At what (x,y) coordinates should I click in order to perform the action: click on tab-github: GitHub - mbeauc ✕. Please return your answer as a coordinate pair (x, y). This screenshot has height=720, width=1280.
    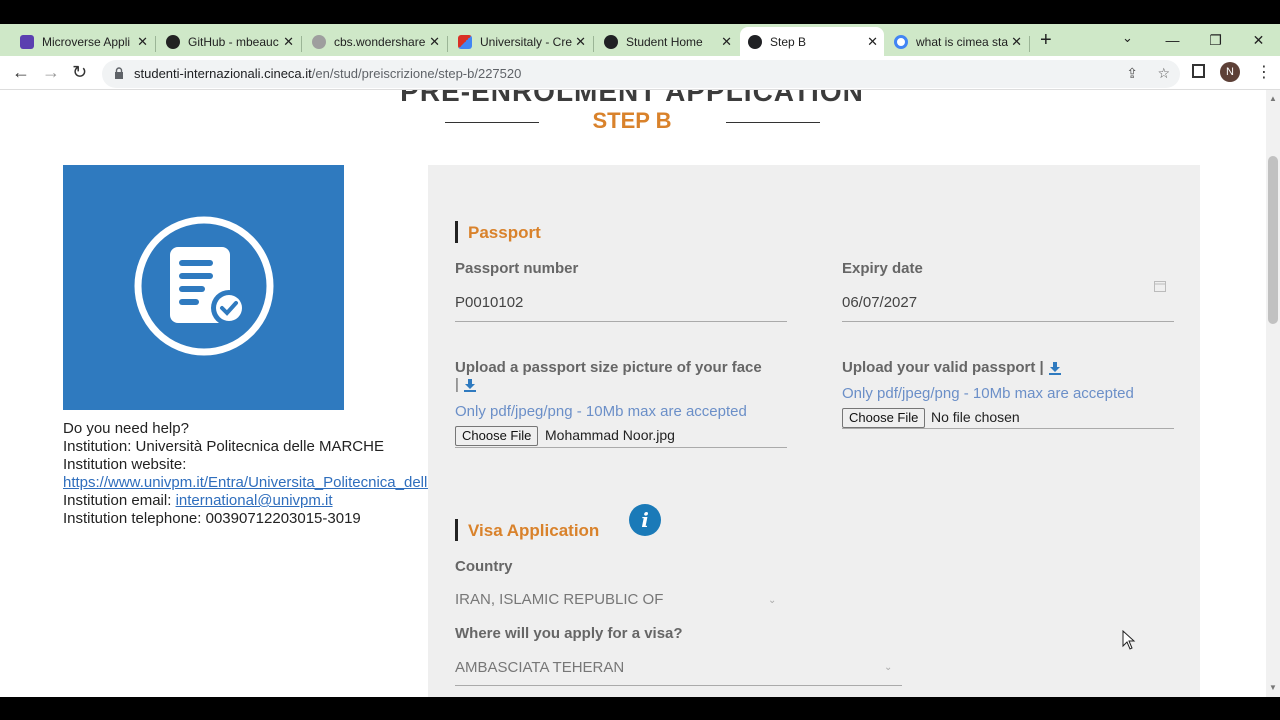
    Looking at the image, I should click on (229, 41).